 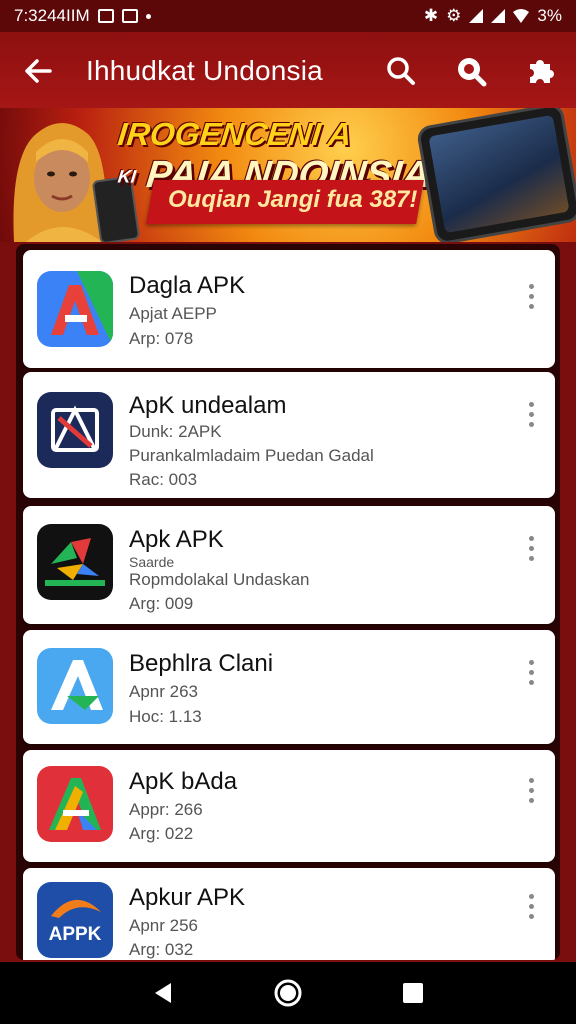 I want to click on status-left: 7:3244IIM, so click(x=82, y=16).